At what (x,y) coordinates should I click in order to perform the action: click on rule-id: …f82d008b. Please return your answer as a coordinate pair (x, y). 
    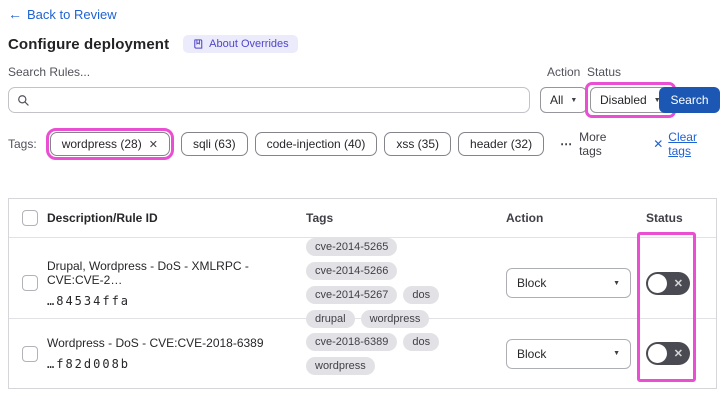
    Looking at the image, I should click on (89, 364).